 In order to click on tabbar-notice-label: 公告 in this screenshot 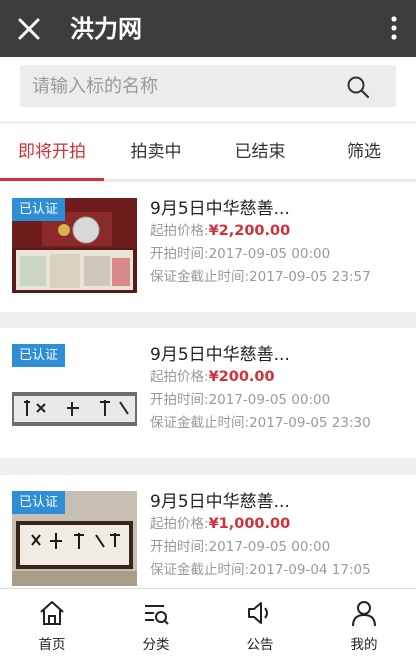, I will do `click(260, 645)`.